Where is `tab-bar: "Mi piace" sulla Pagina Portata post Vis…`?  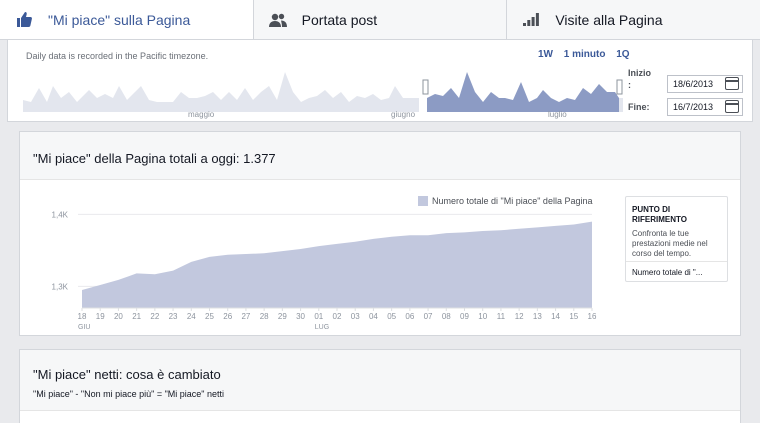 tab-bar: "Mi piace" sulla Pagina Portata post Vis… is located at coordinates (380, 20).